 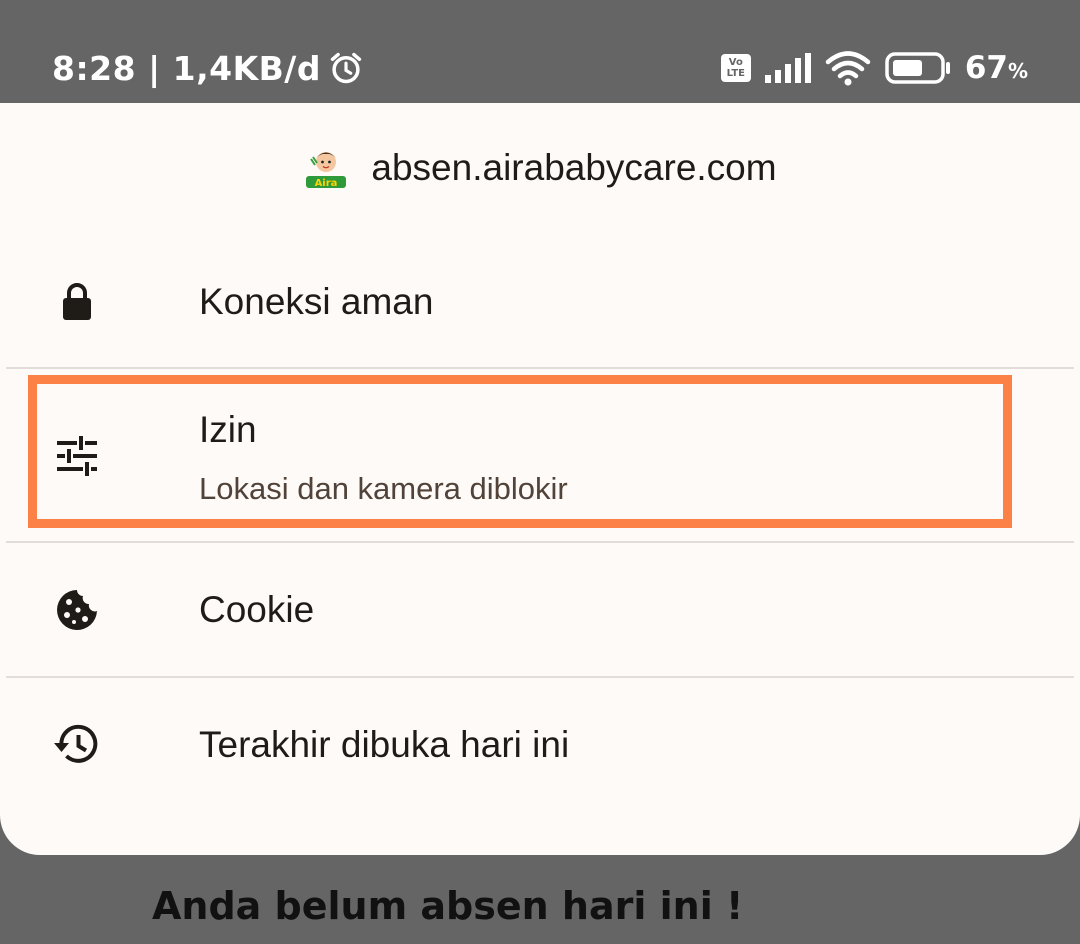 I want to click on cookie-row: Cookie, so click(x=540, y=609).